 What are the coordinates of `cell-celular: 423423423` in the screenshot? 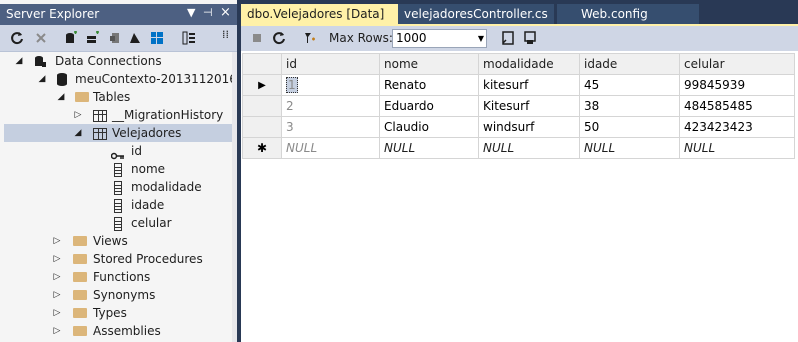 It's located at (737, 127).